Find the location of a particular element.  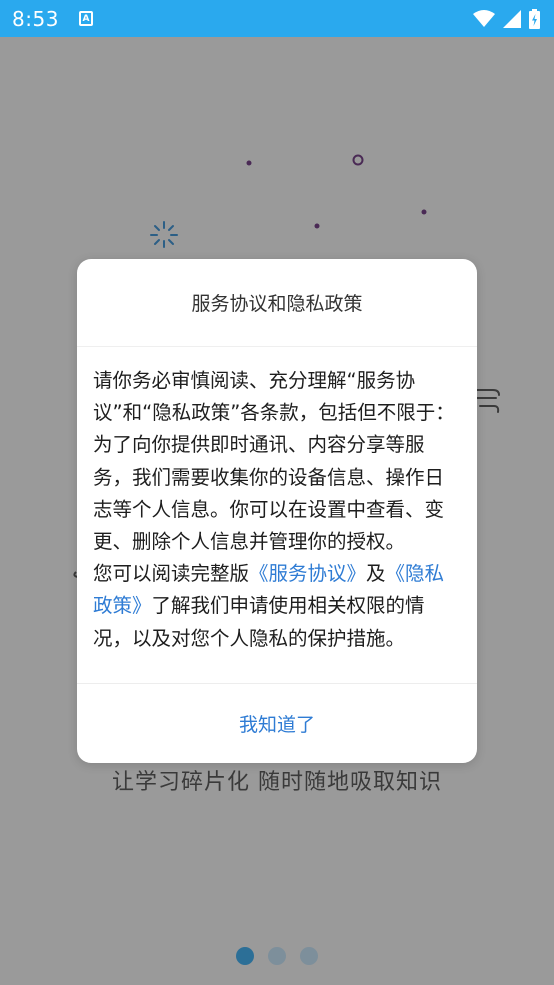

confirm-button: 我知道了 is located at coordinates (277, 723).